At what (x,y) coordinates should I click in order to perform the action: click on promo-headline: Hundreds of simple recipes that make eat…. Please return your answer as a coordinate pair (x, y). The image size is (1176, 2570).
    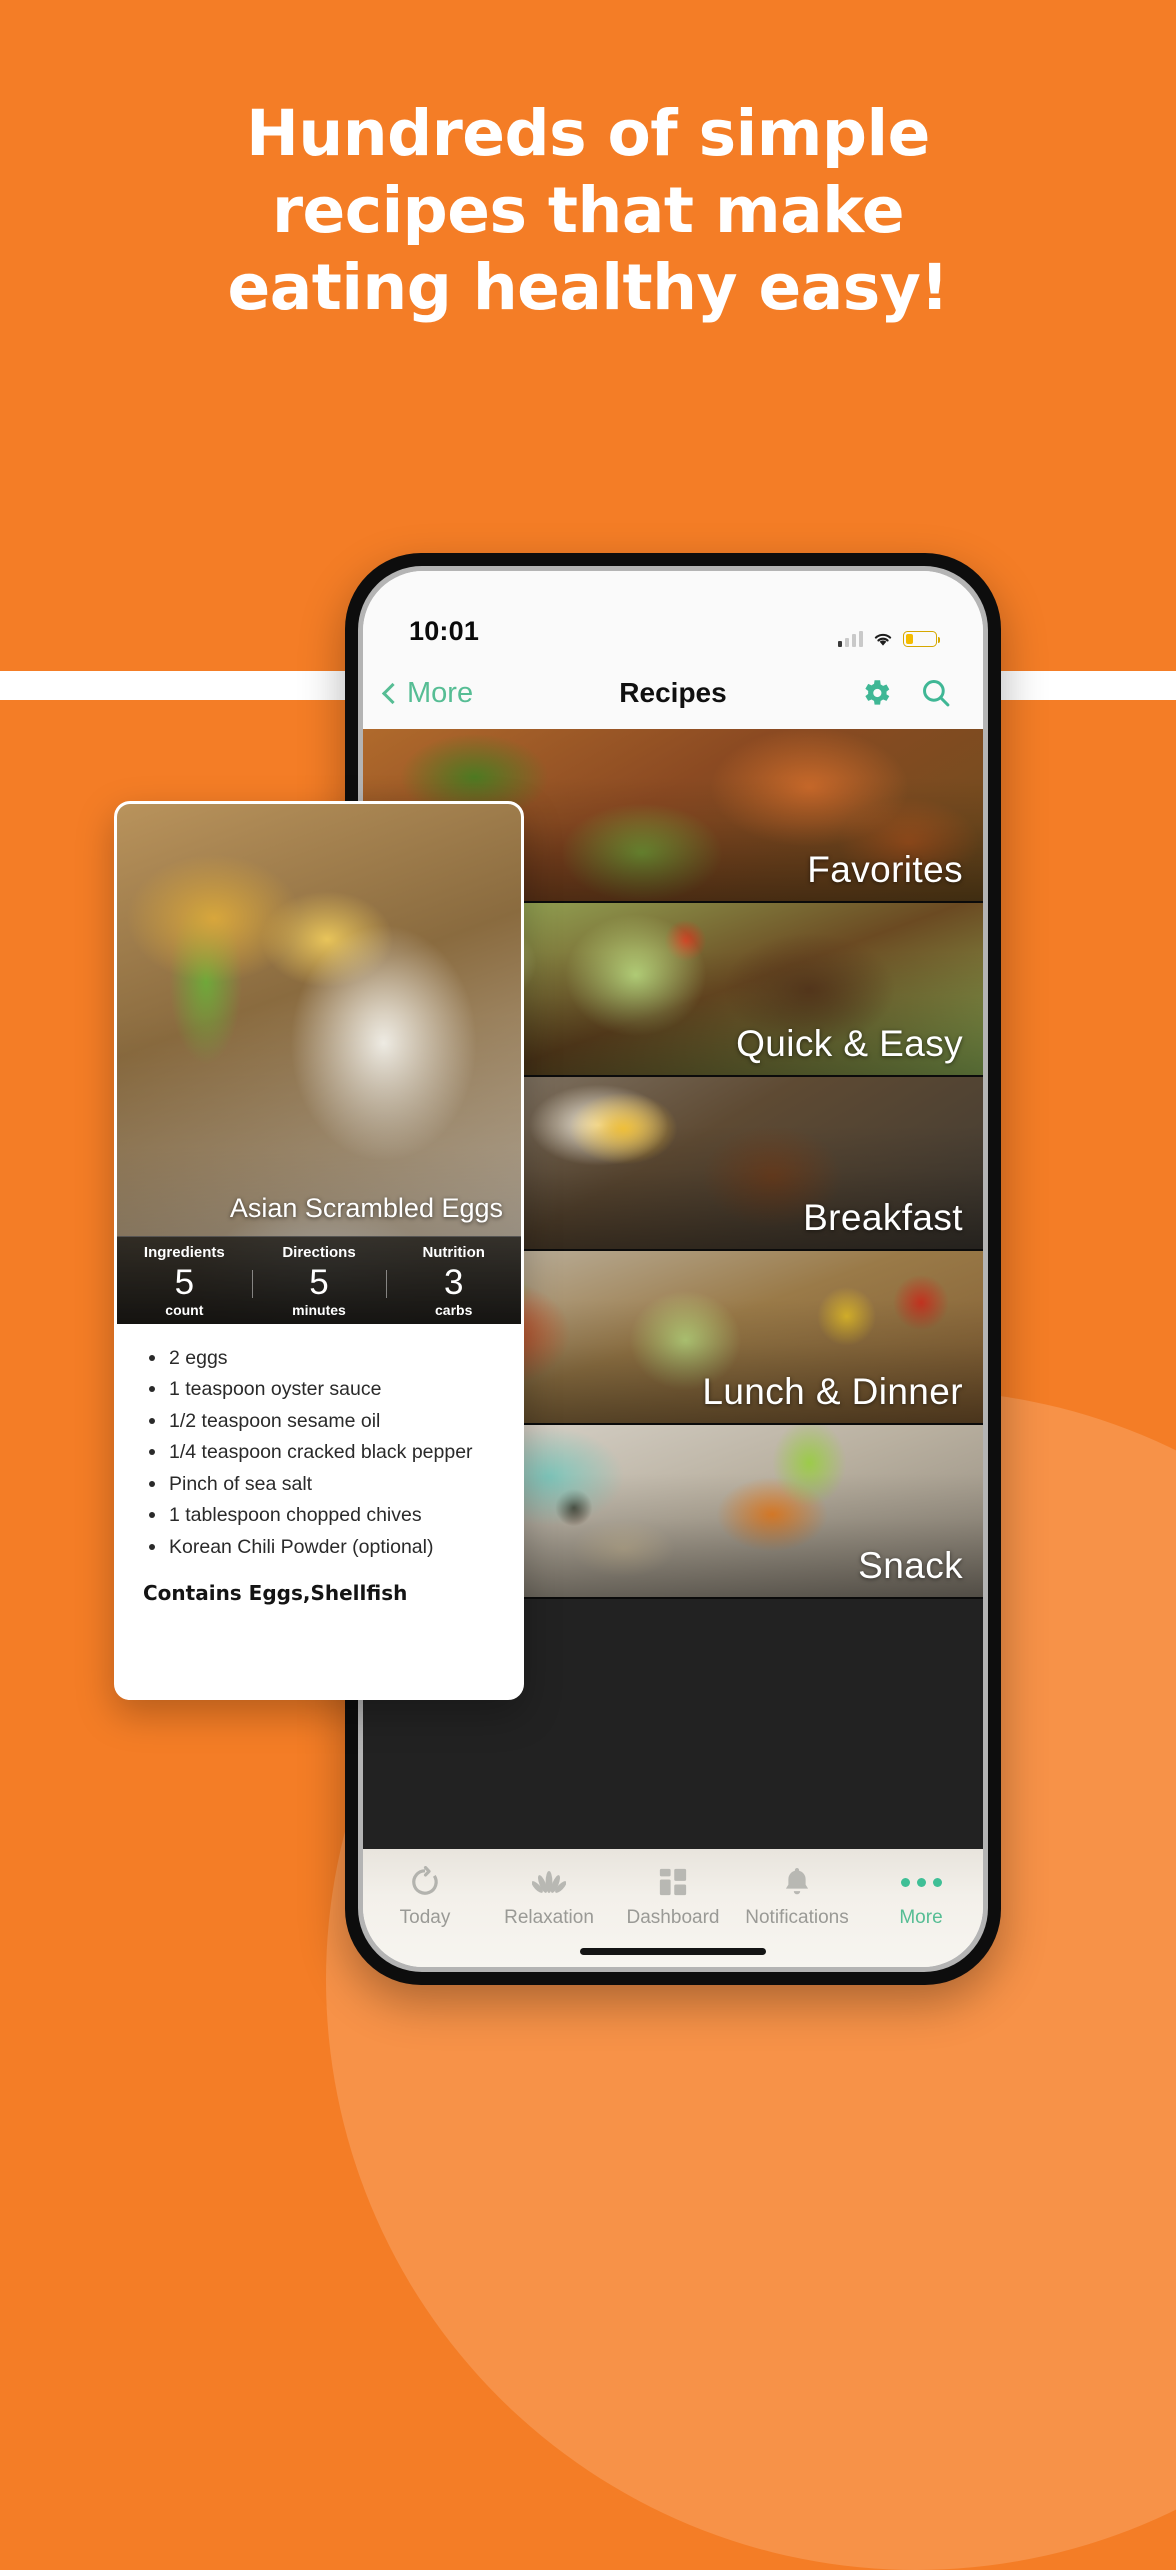
    Looking at the image, I should click on (588, 211).